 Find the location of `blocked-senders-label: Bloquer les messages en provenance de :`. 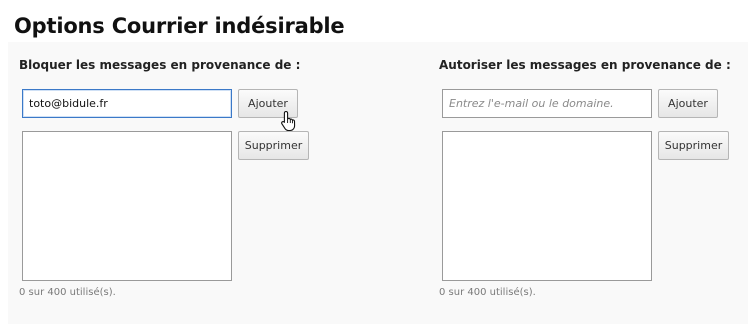

blocked-senders-label: Bloquer les messages en provenance de : is located at coordinates (160, 65).